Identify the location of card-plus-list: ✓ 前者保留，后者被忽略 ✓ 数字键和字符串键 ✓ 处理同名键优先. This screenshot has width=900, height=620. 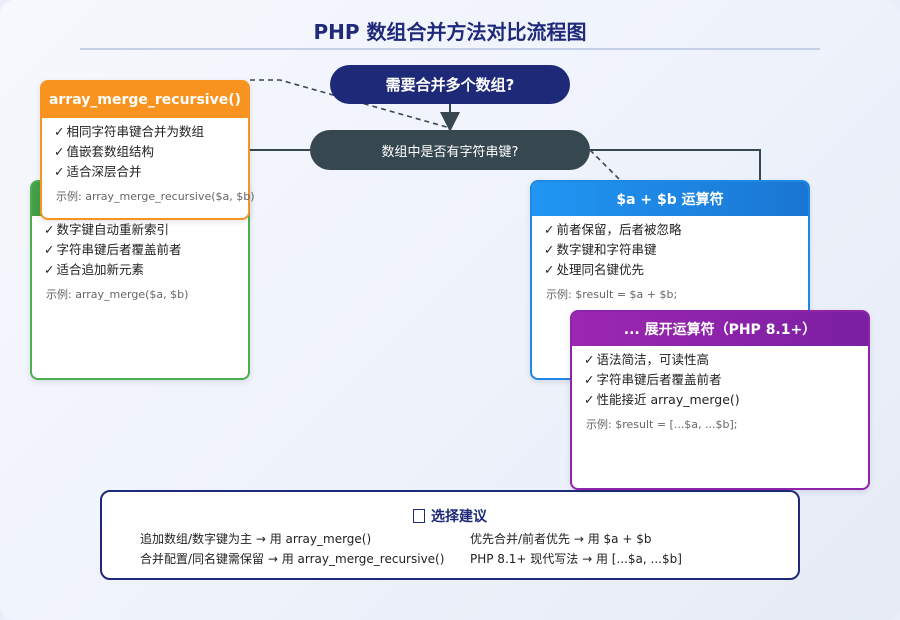
(670, 248).